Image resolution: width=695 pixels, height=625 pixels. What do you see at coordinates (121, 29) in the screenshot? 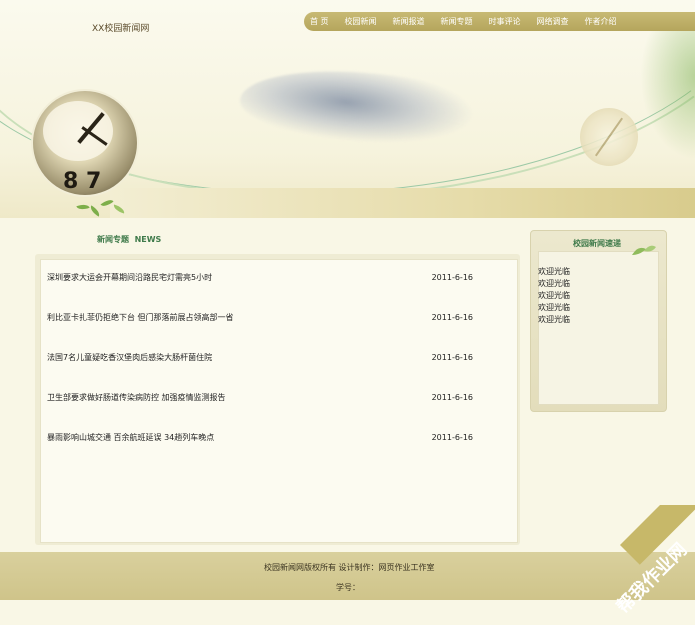
I see `site-title: XX校园新闻网` at bounding box center [121, 29].